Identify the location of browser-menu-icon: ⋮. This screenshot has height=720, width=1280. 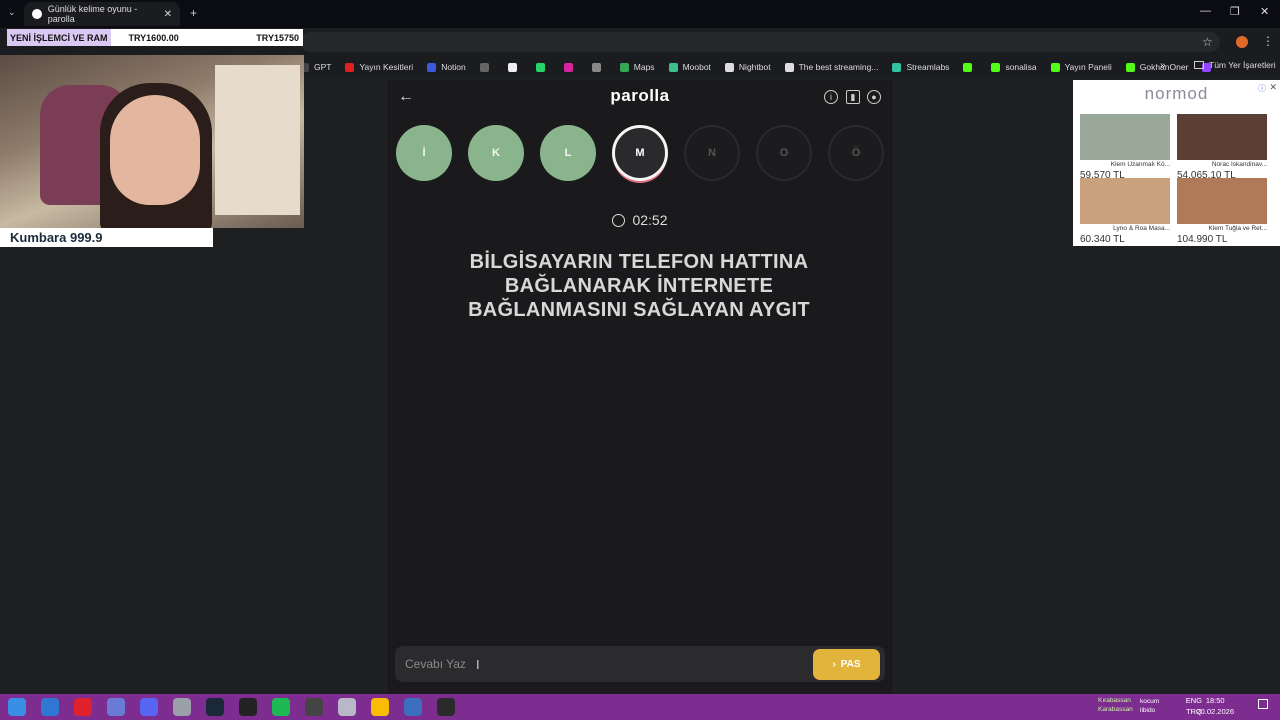
(1268, 41).